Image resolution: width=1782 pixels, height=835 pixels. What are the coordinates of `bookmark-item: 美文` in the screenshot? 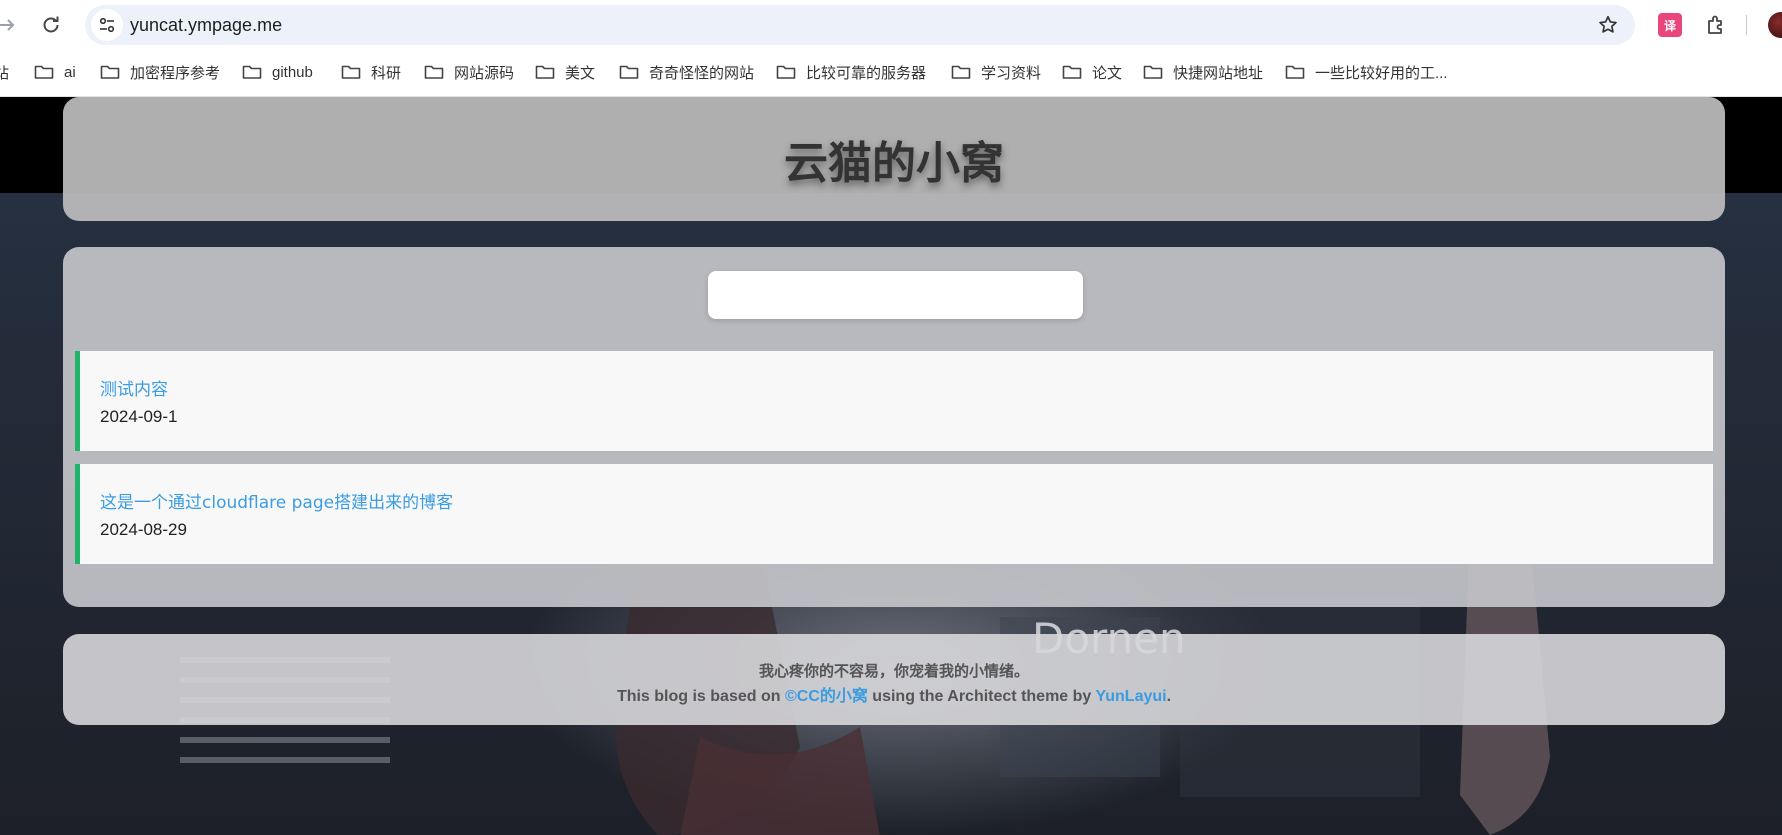 It's located at (565, 72).